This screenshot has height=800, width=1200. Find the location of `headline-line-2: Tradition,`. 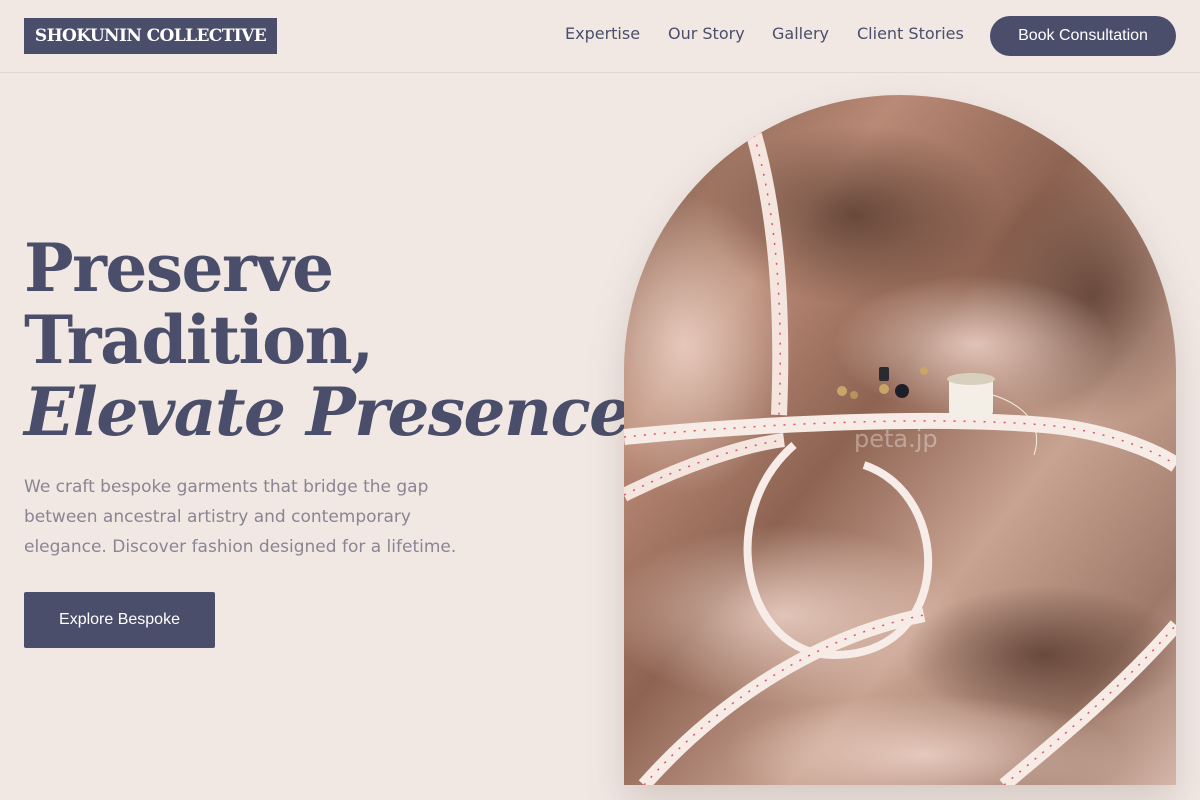

headline-line-2: Tradition, is located at coordinates (199, 340).